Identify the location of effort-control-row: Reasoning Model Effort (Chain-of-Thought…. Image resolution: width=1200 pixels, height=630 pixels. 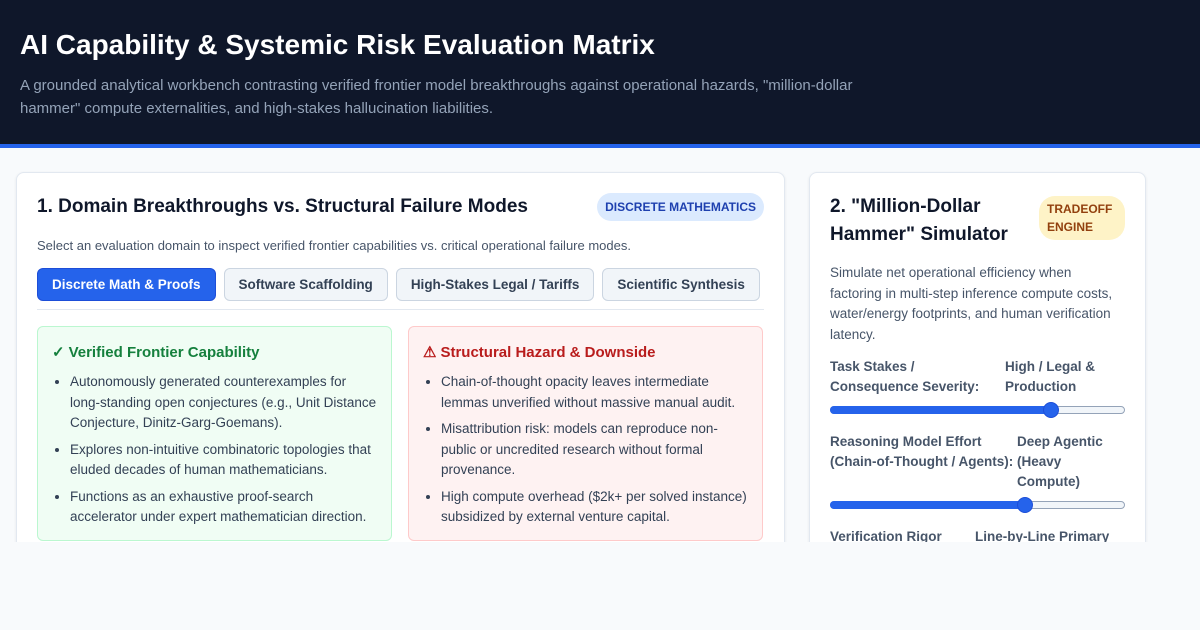
(977, 462).